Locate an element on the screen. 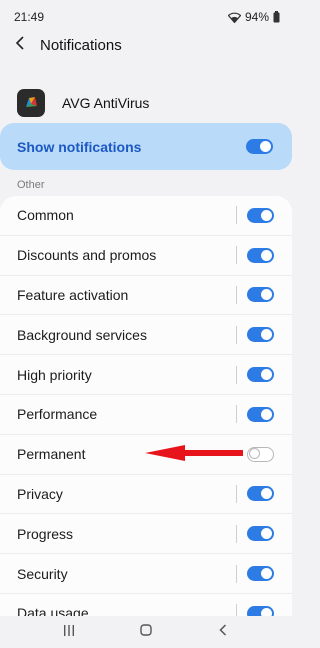 The width and height of the screenshot is (320, 648). status-time: 21:49 is located at coordinates (29, 17).